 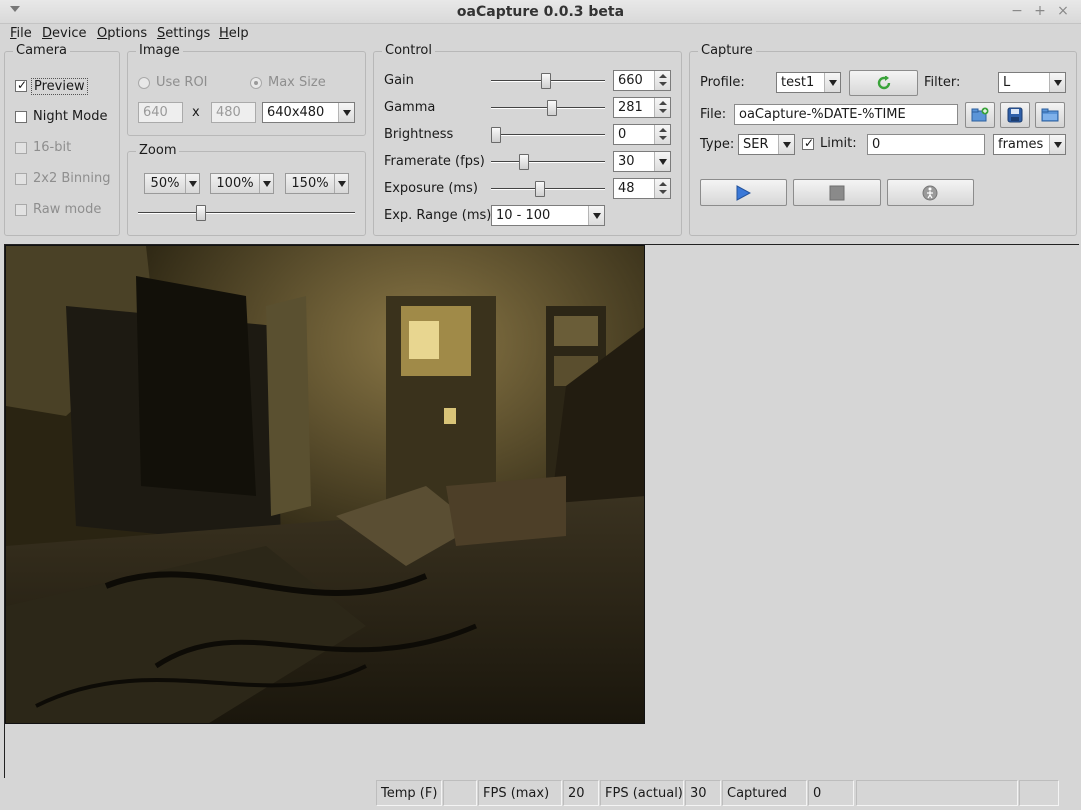 What do you see at coordinates (127, 33) in the screenshot?
I see `menu-options-label: ptions` at bounding box center [127, 33].